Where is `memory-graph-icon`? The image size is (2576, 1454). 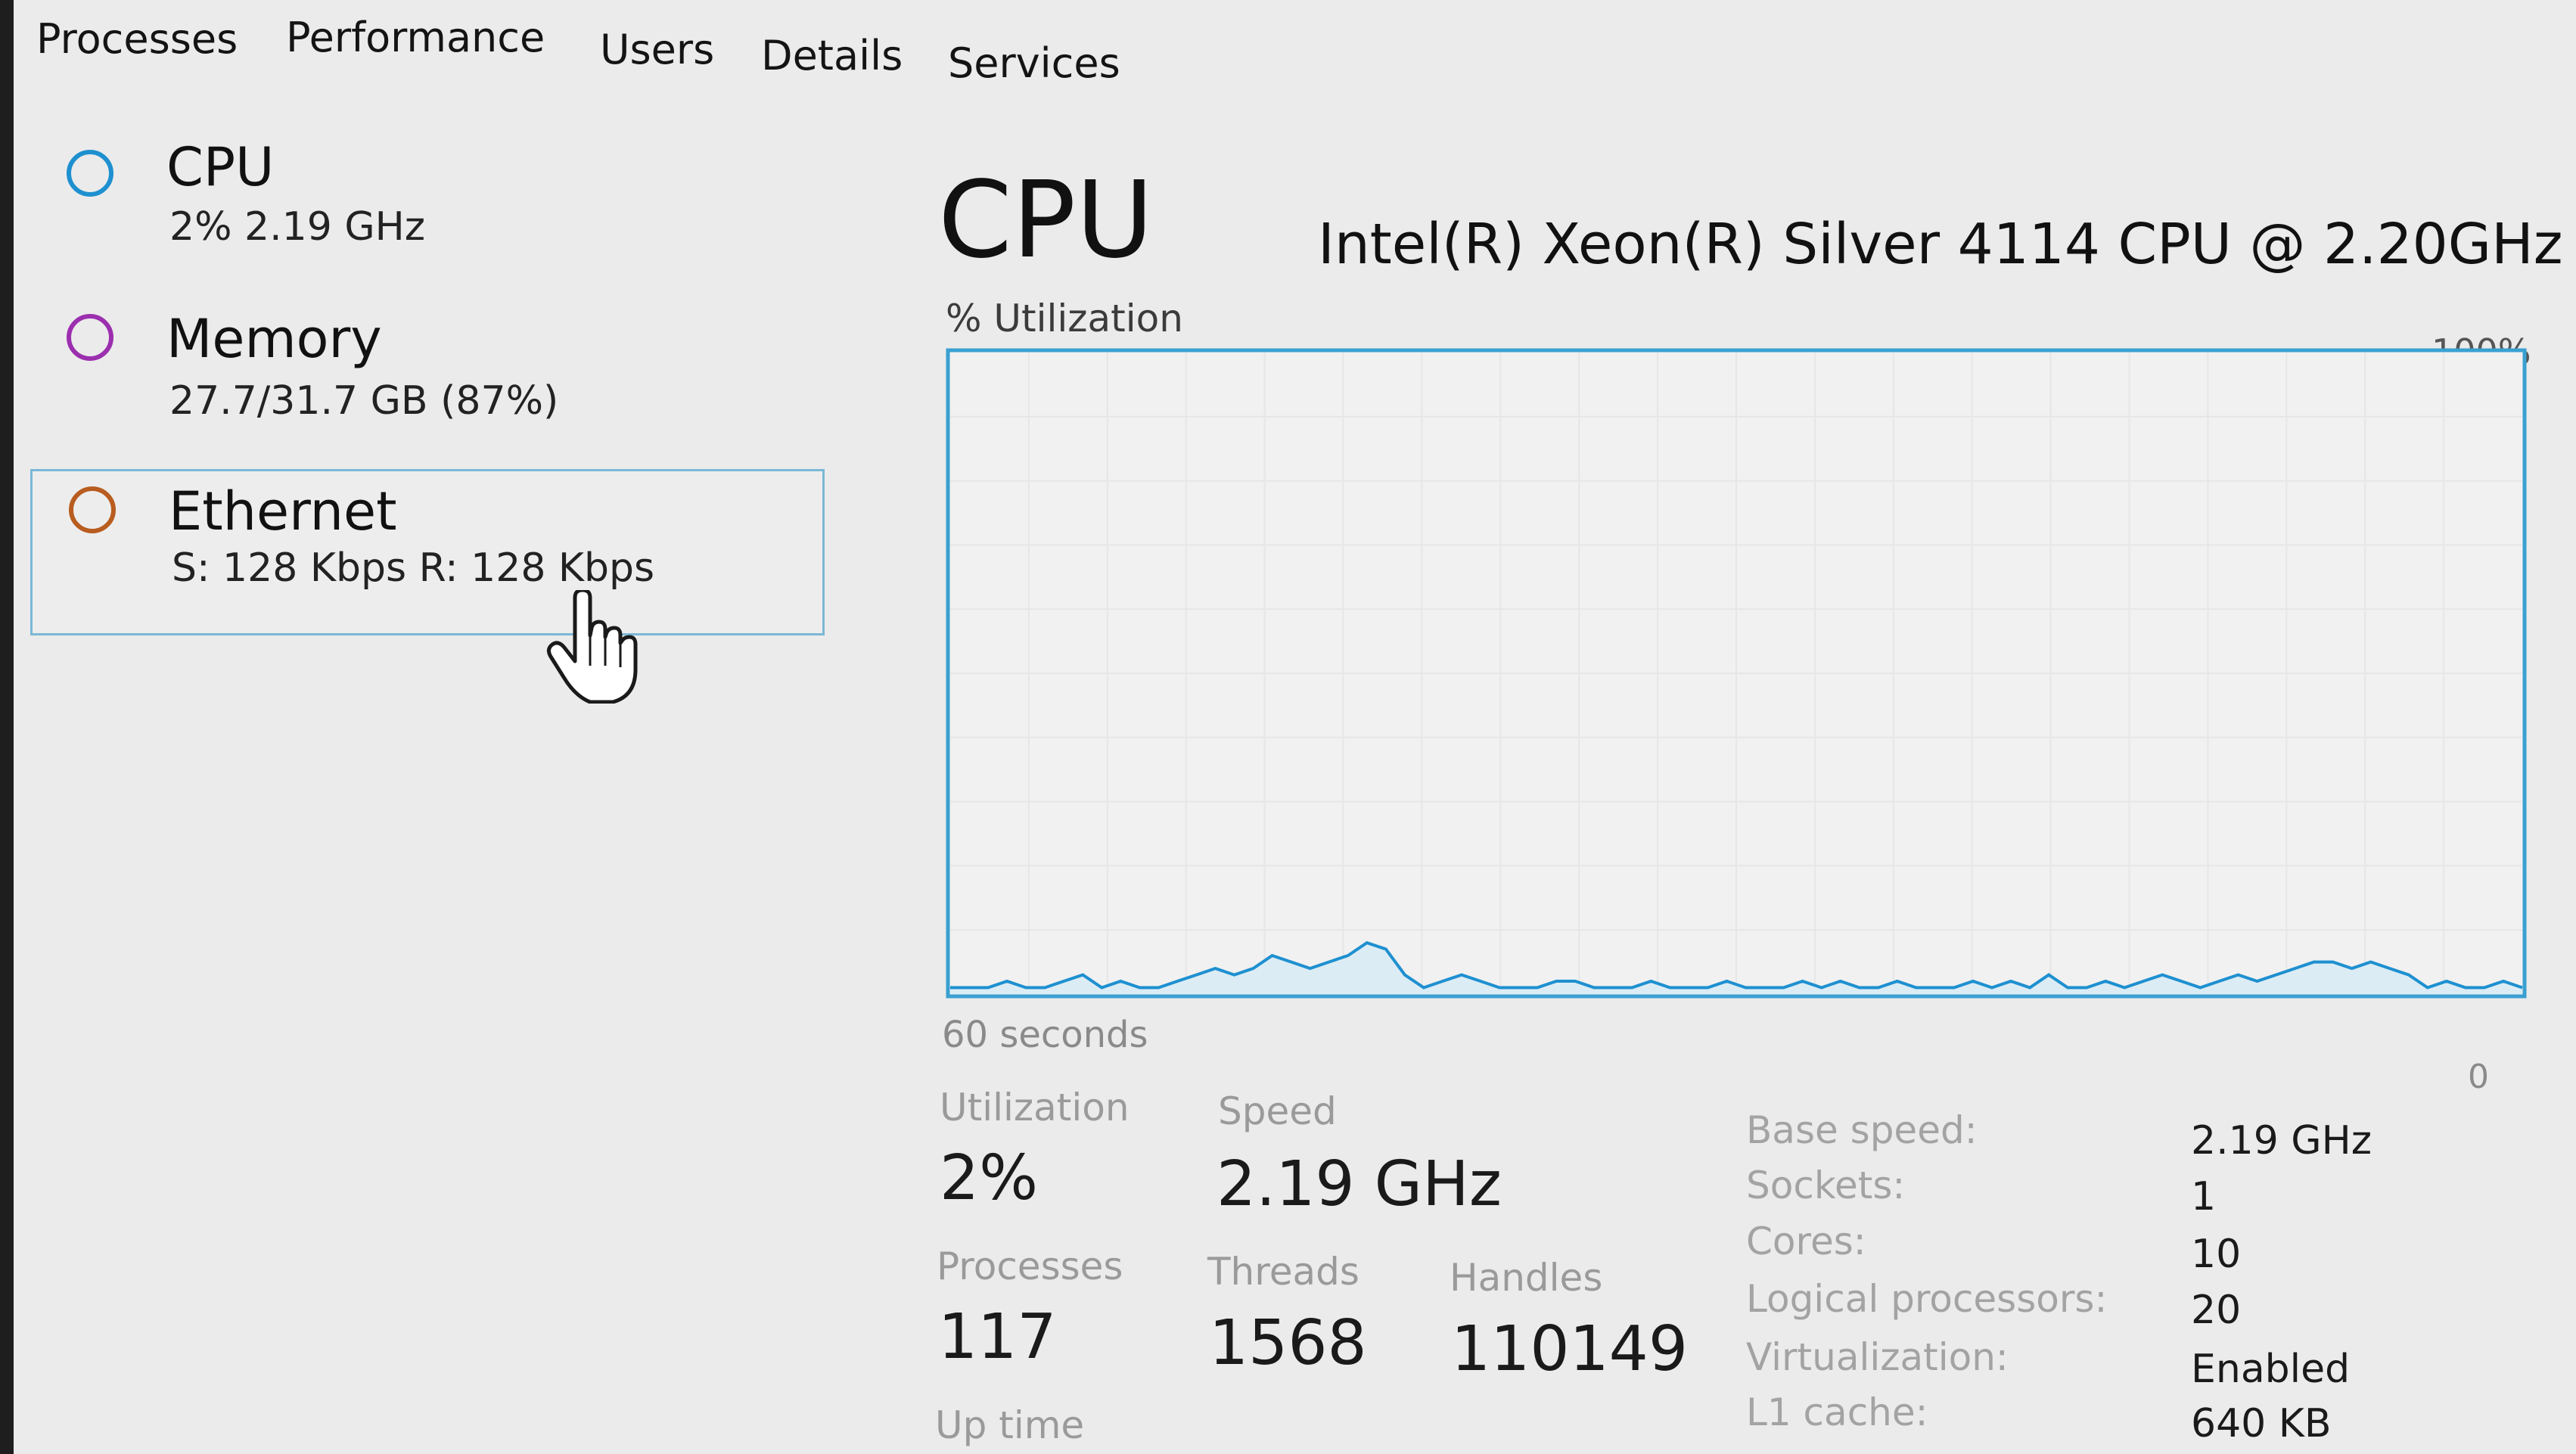 memory-graph-icon is located at coordinates (90, 337).